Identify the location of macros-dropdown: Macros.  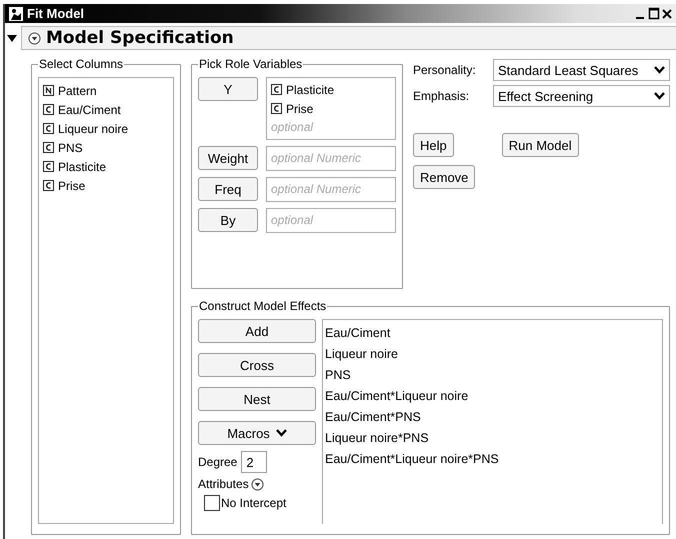
(257, 433).